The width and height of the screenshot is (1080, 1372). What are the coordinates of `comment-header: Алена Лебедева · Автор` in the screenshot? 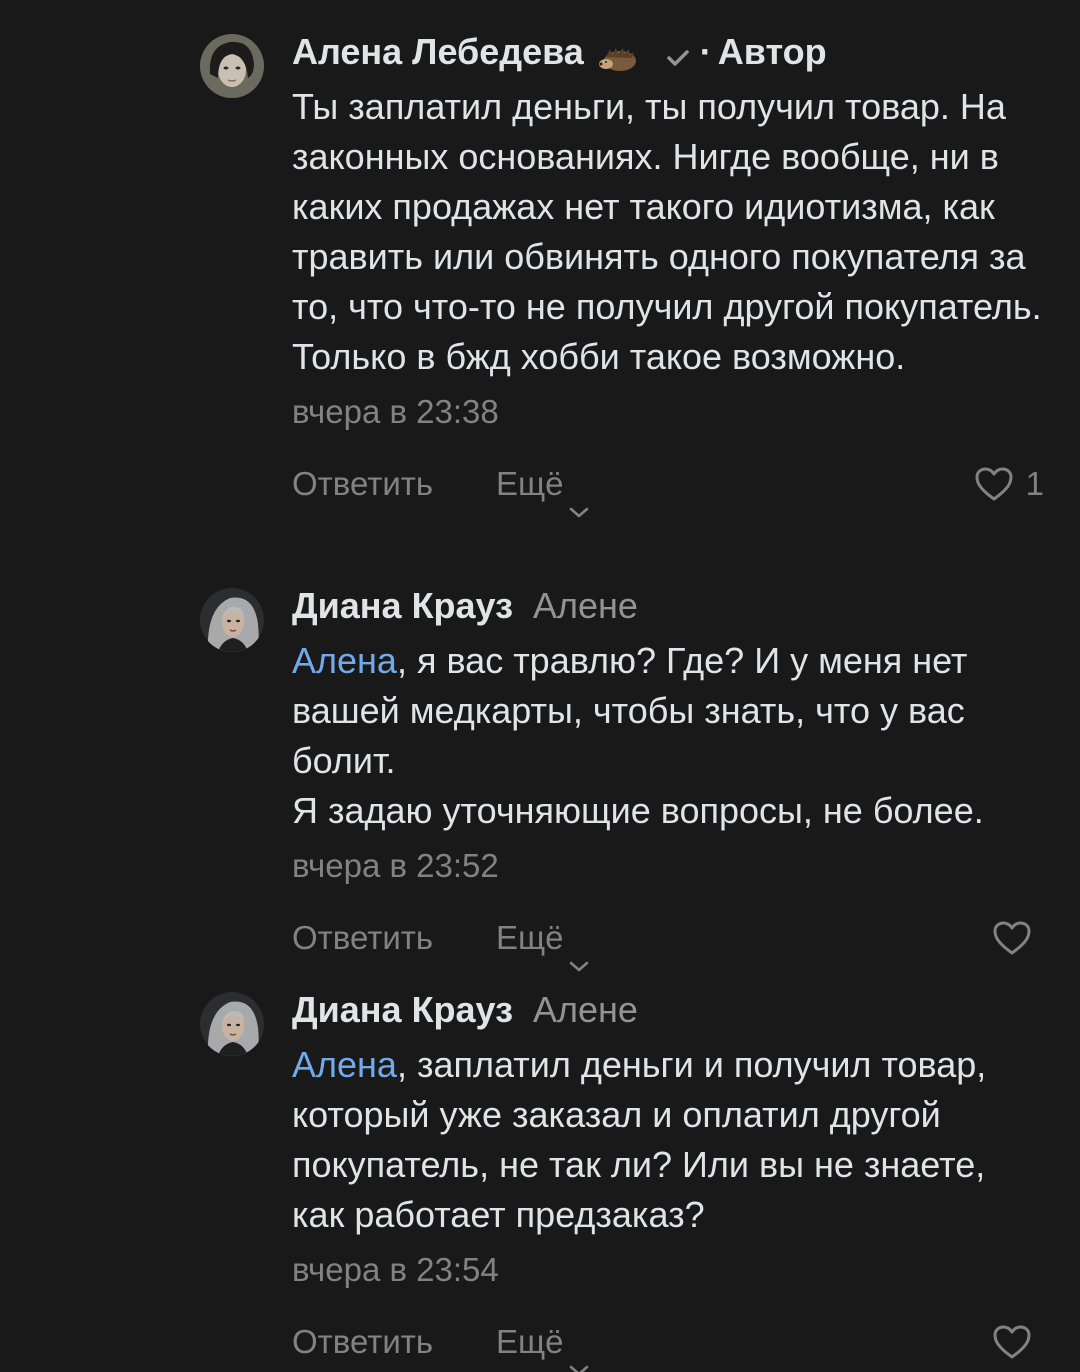 It's located at (668, 52).